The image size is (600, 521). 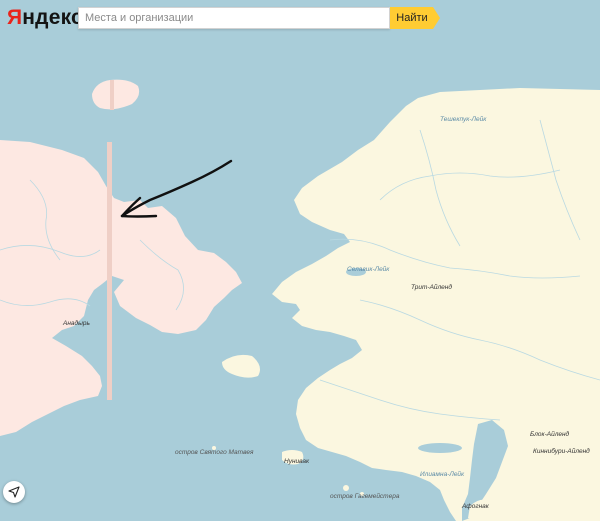 I want to click on label-kinnibury-island: Киннибури-Айленд, so click(x=561, y=451).